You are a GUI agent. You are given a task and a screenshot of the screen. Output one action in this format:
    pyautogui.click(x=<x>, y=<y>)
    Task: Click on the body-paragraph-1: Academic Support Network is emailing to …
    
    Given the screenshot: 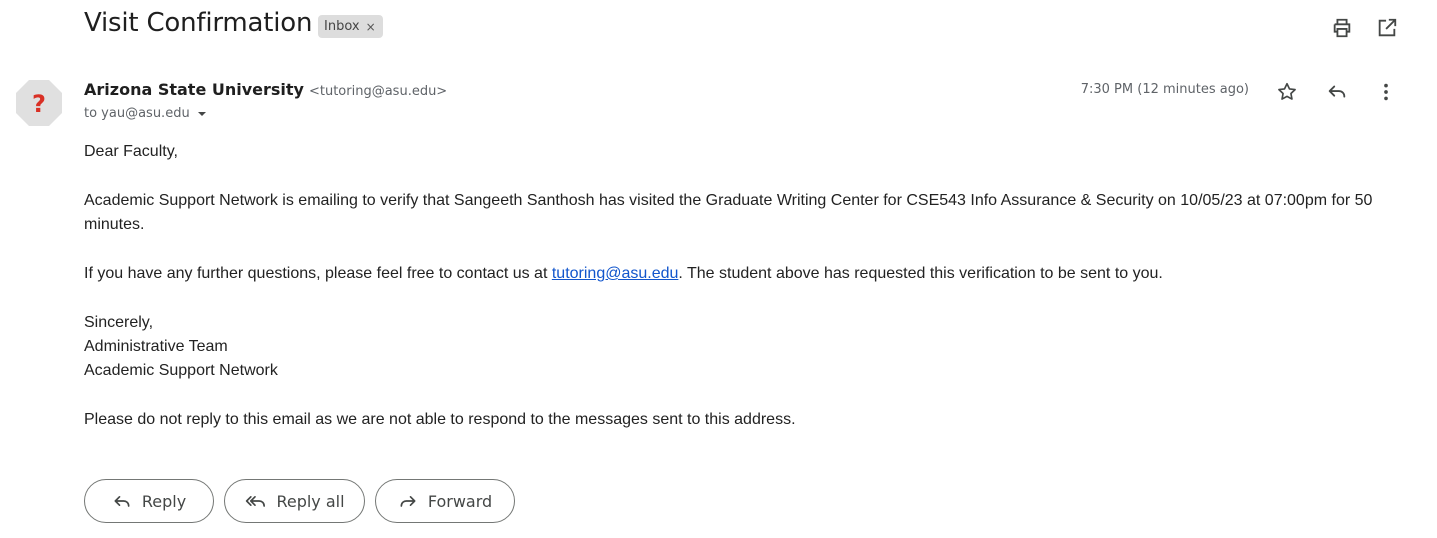 What is the action you would take?
    pyautogui.click(x=728, y=212)
    